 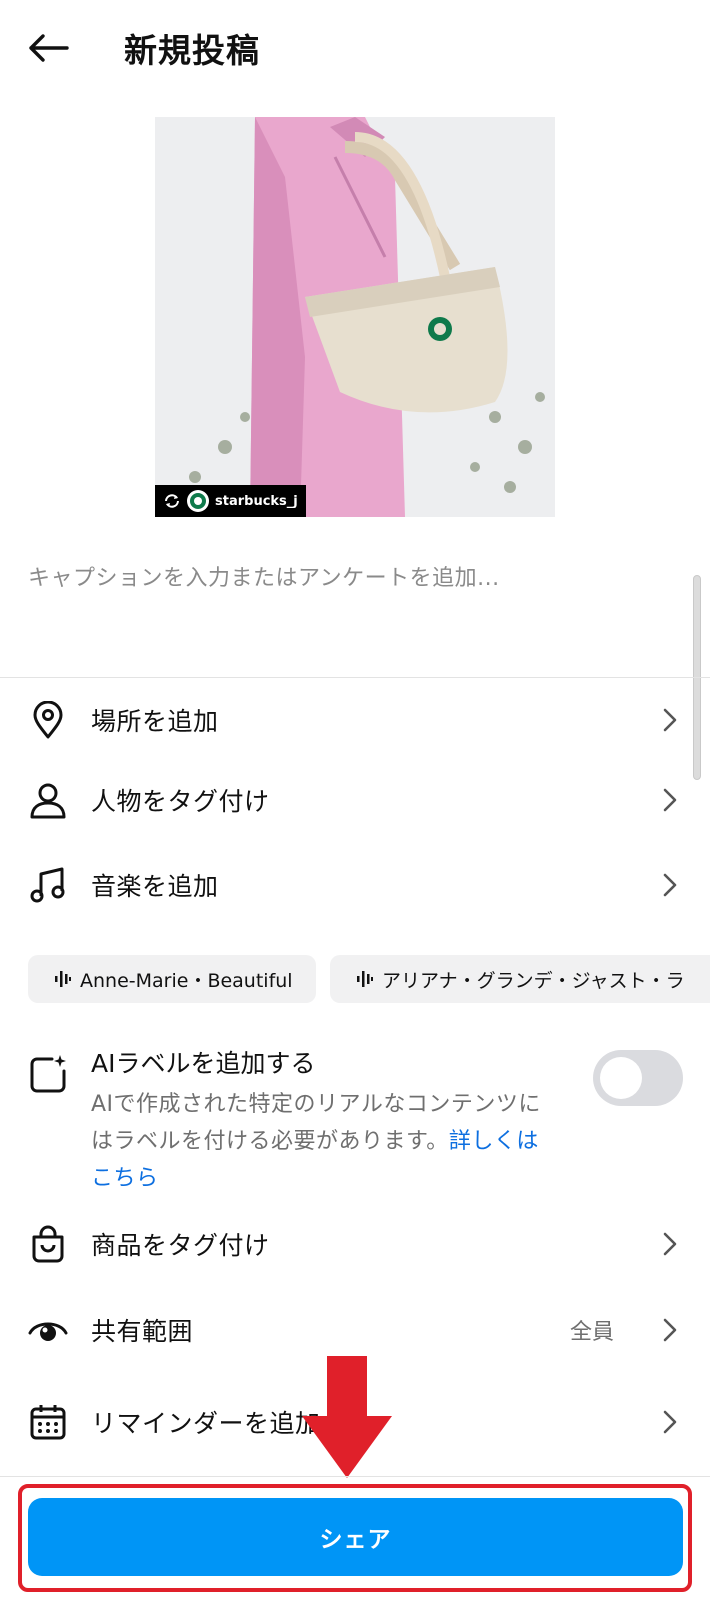 I want to click on share-button: シェア, so click(x=355, y=1537).